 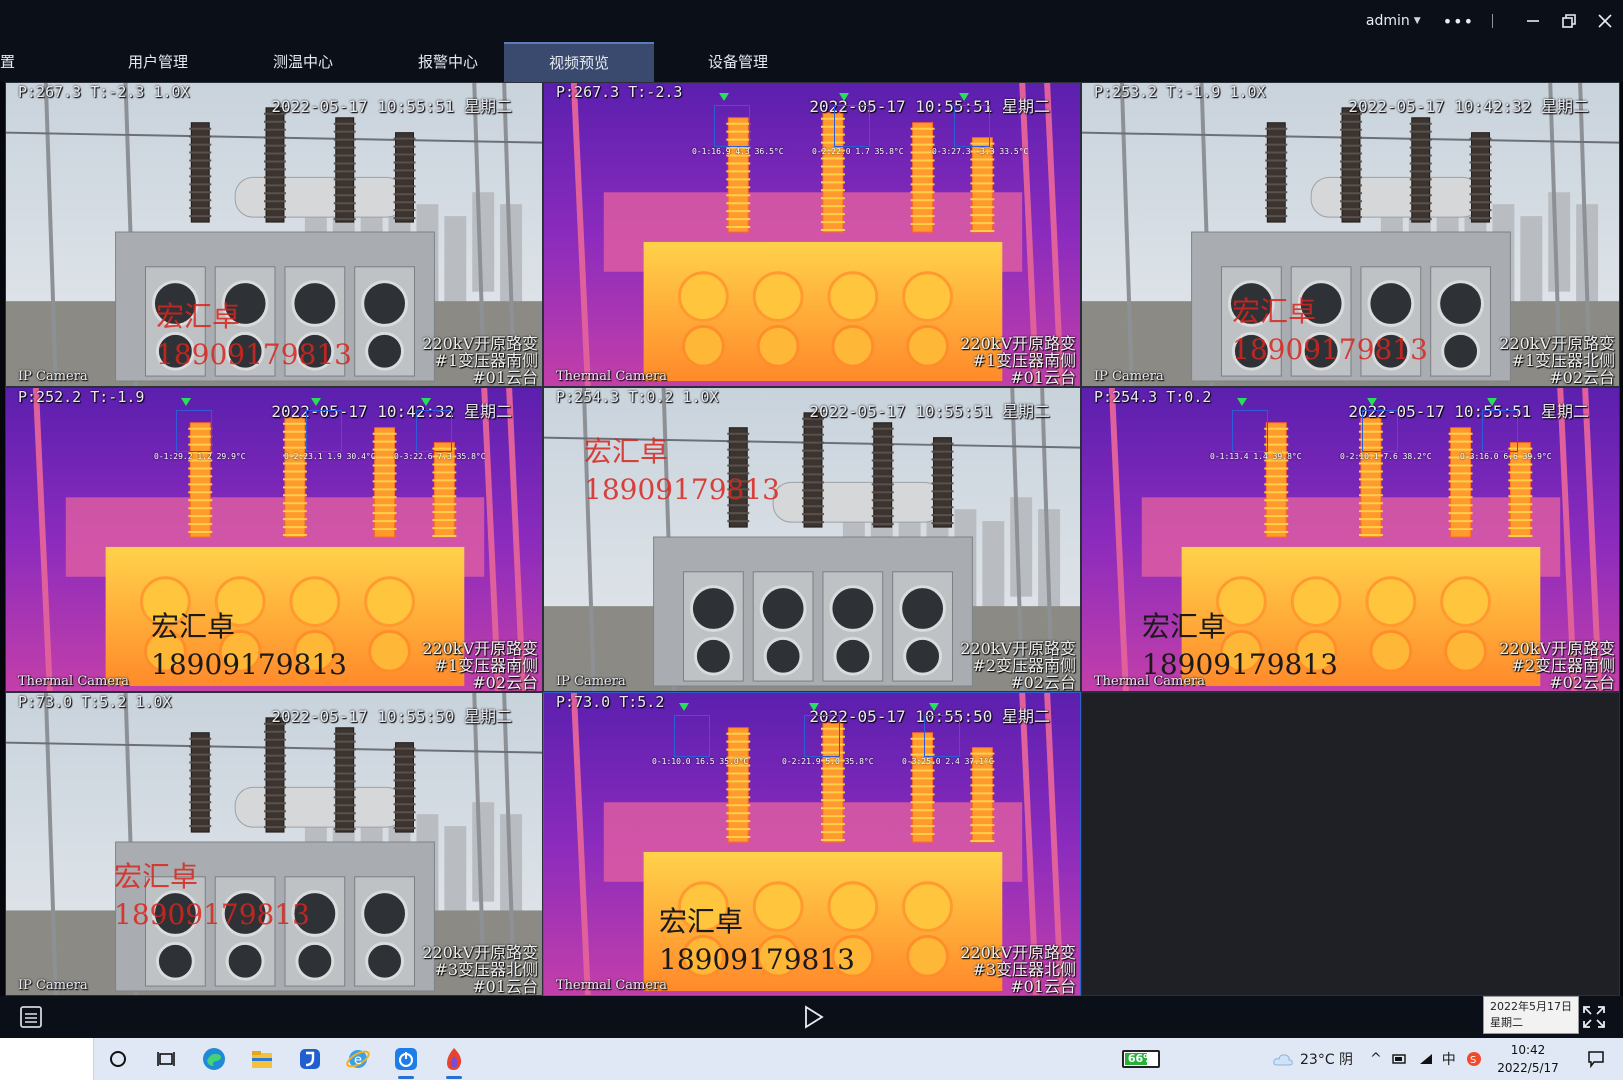 I want to click on nav-tab-2: 测温中心, so click(x=303, y=62).